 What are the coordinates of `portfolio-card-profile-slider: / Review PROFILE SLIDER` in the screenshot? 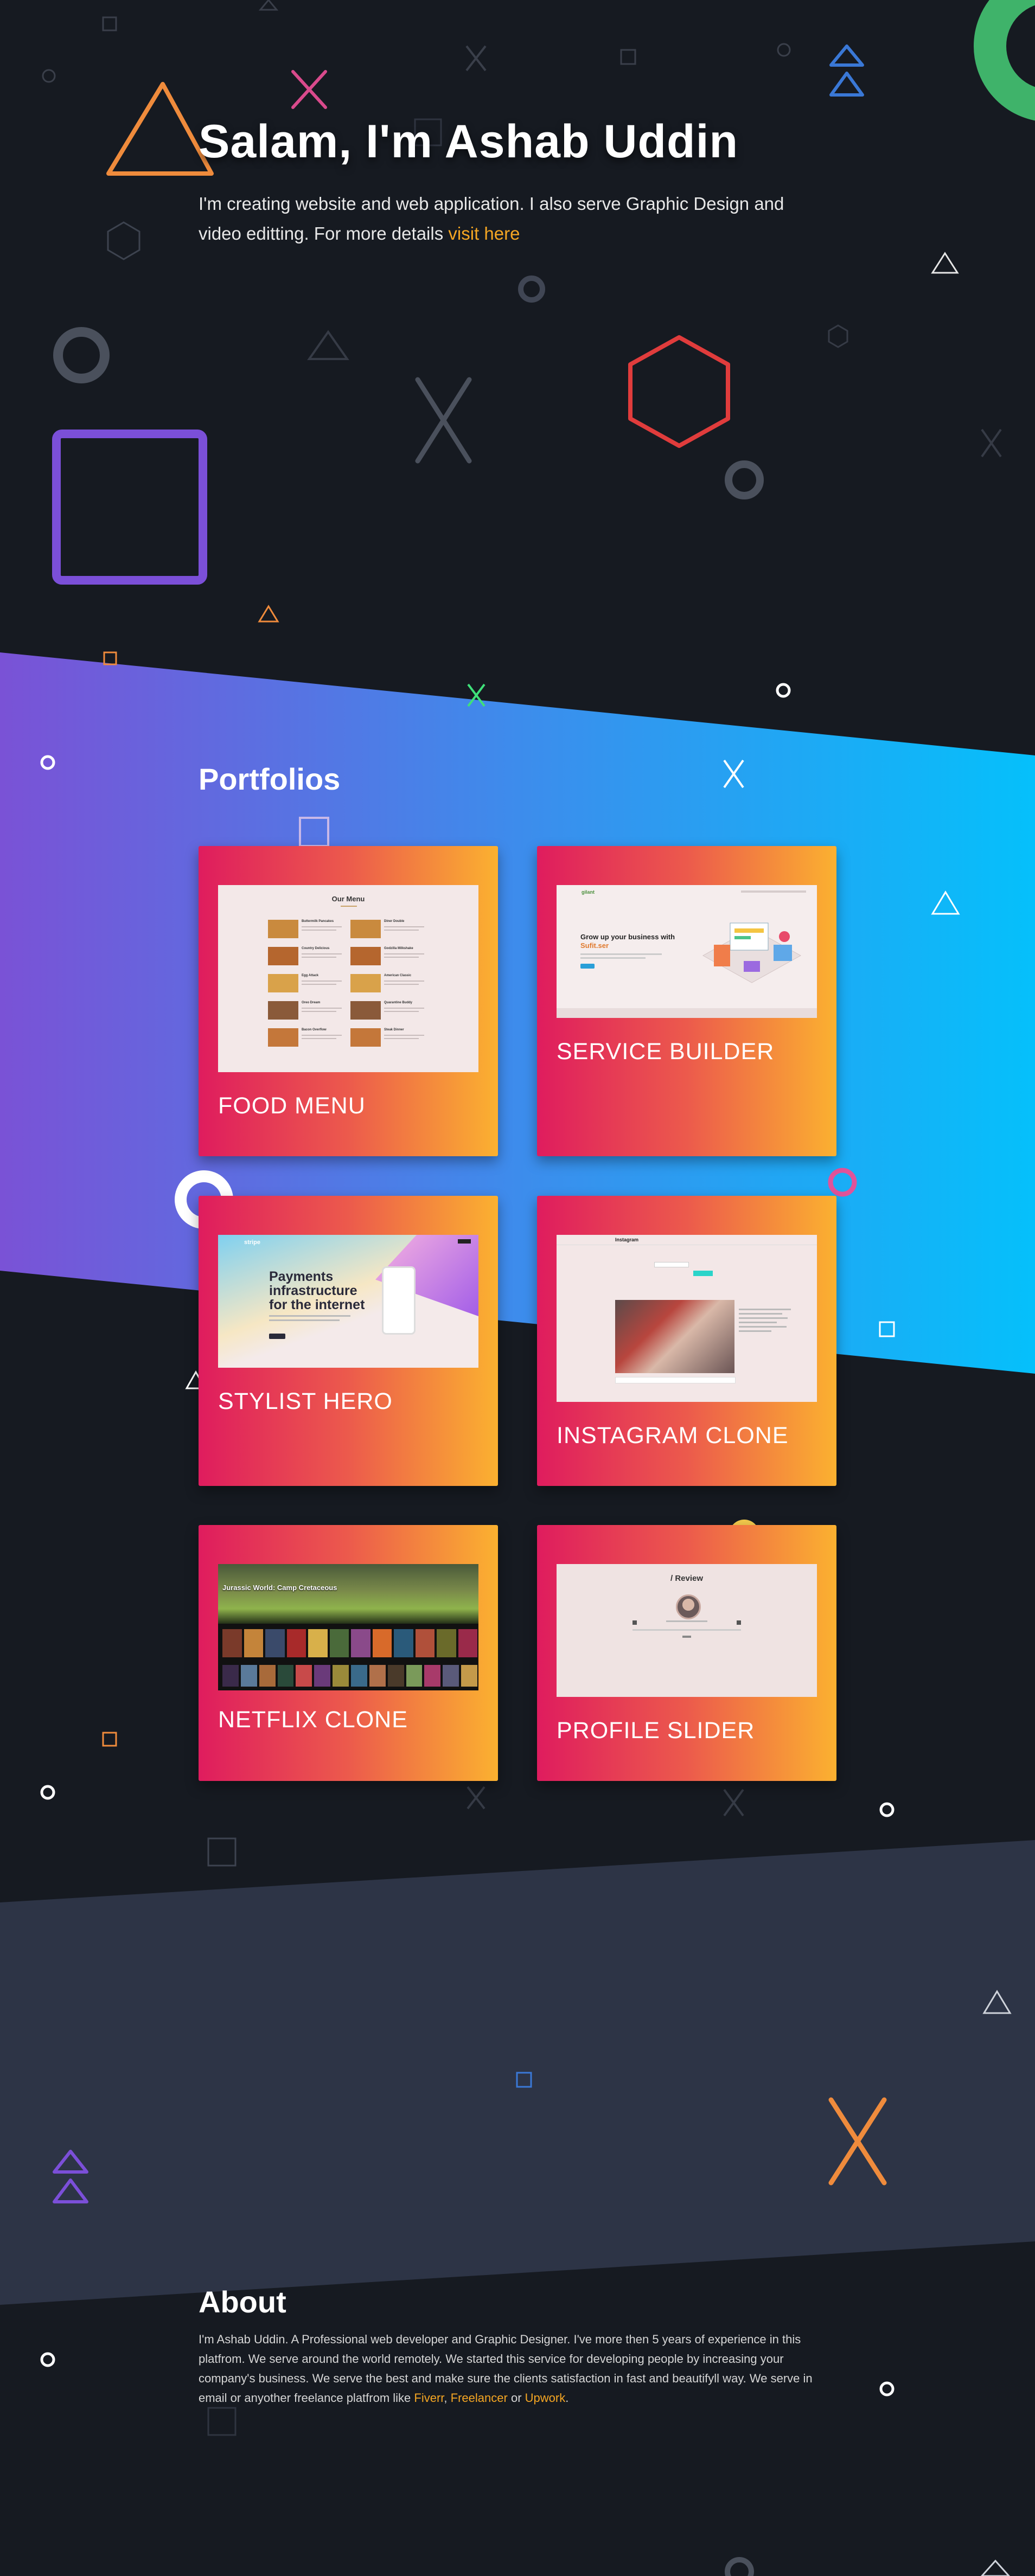 It's located at (687, 1653).